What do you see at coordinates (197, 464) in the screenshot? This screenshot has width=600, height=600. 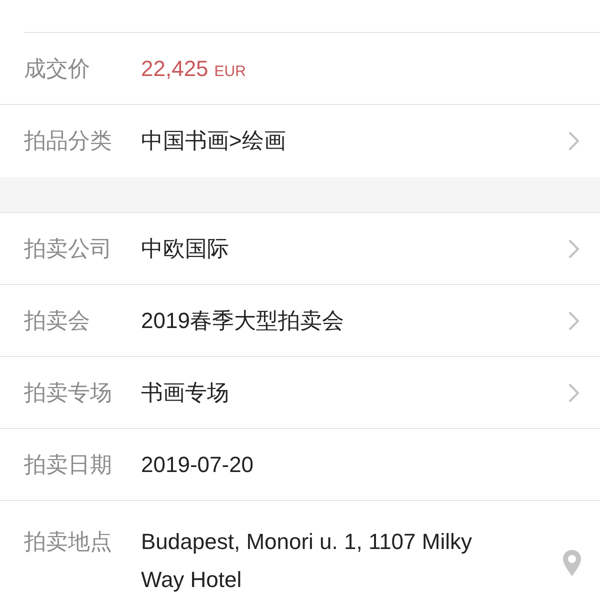 I see `field-value: 2019-07-20` at bounding box center [197, 464].